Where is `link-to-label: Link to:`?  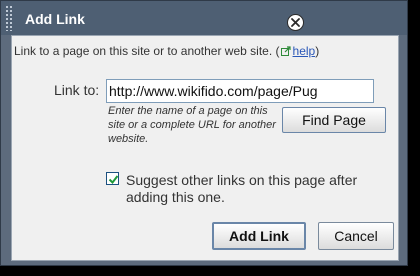 link-to-label: Link to: is located at coordinates (77, 90).